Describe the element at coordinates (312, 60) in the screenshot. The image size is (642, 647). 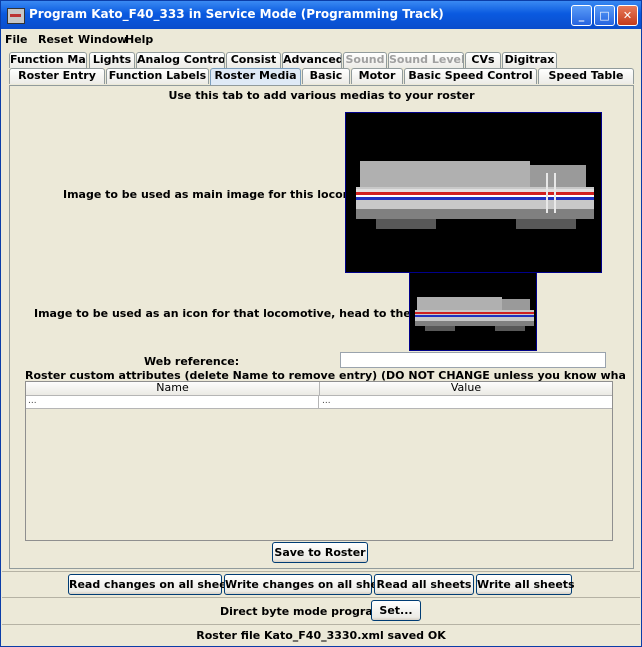
I see `tab-advanced: Advanced` at that location.